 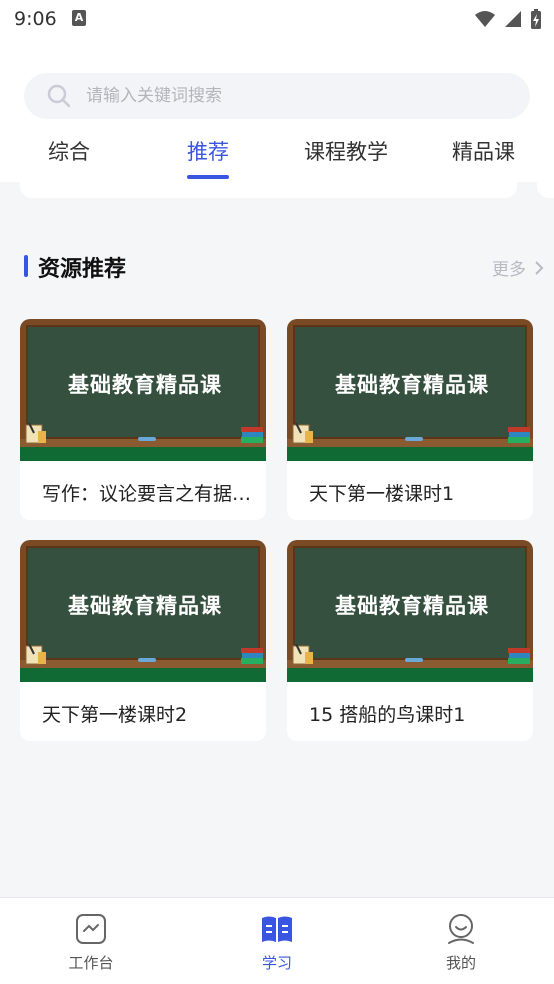 I want to click on resource-card: 基础教育精品课 天下第一楼课时2, so click(x=143, y=640).